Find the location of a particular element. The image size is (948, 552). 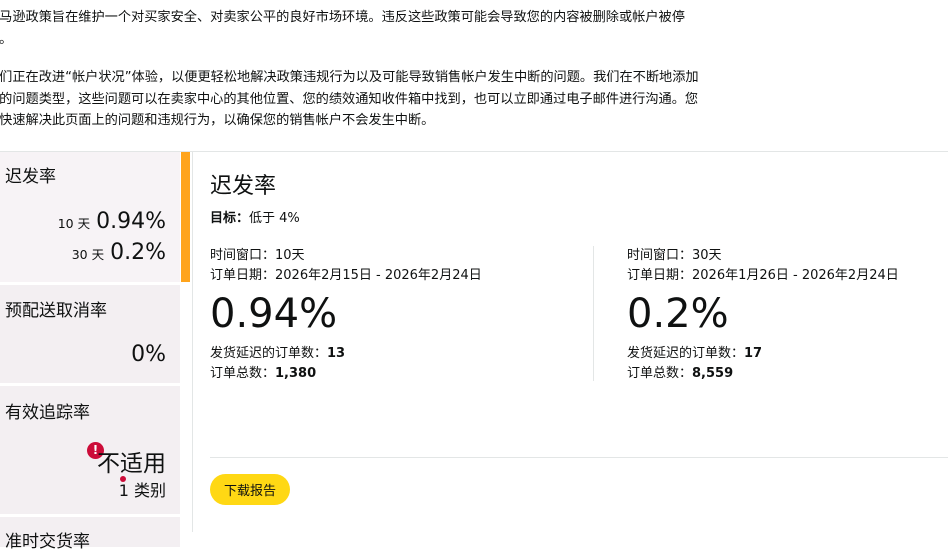

target-text: 目标：低于 4% is located at coordinates (255, 218).